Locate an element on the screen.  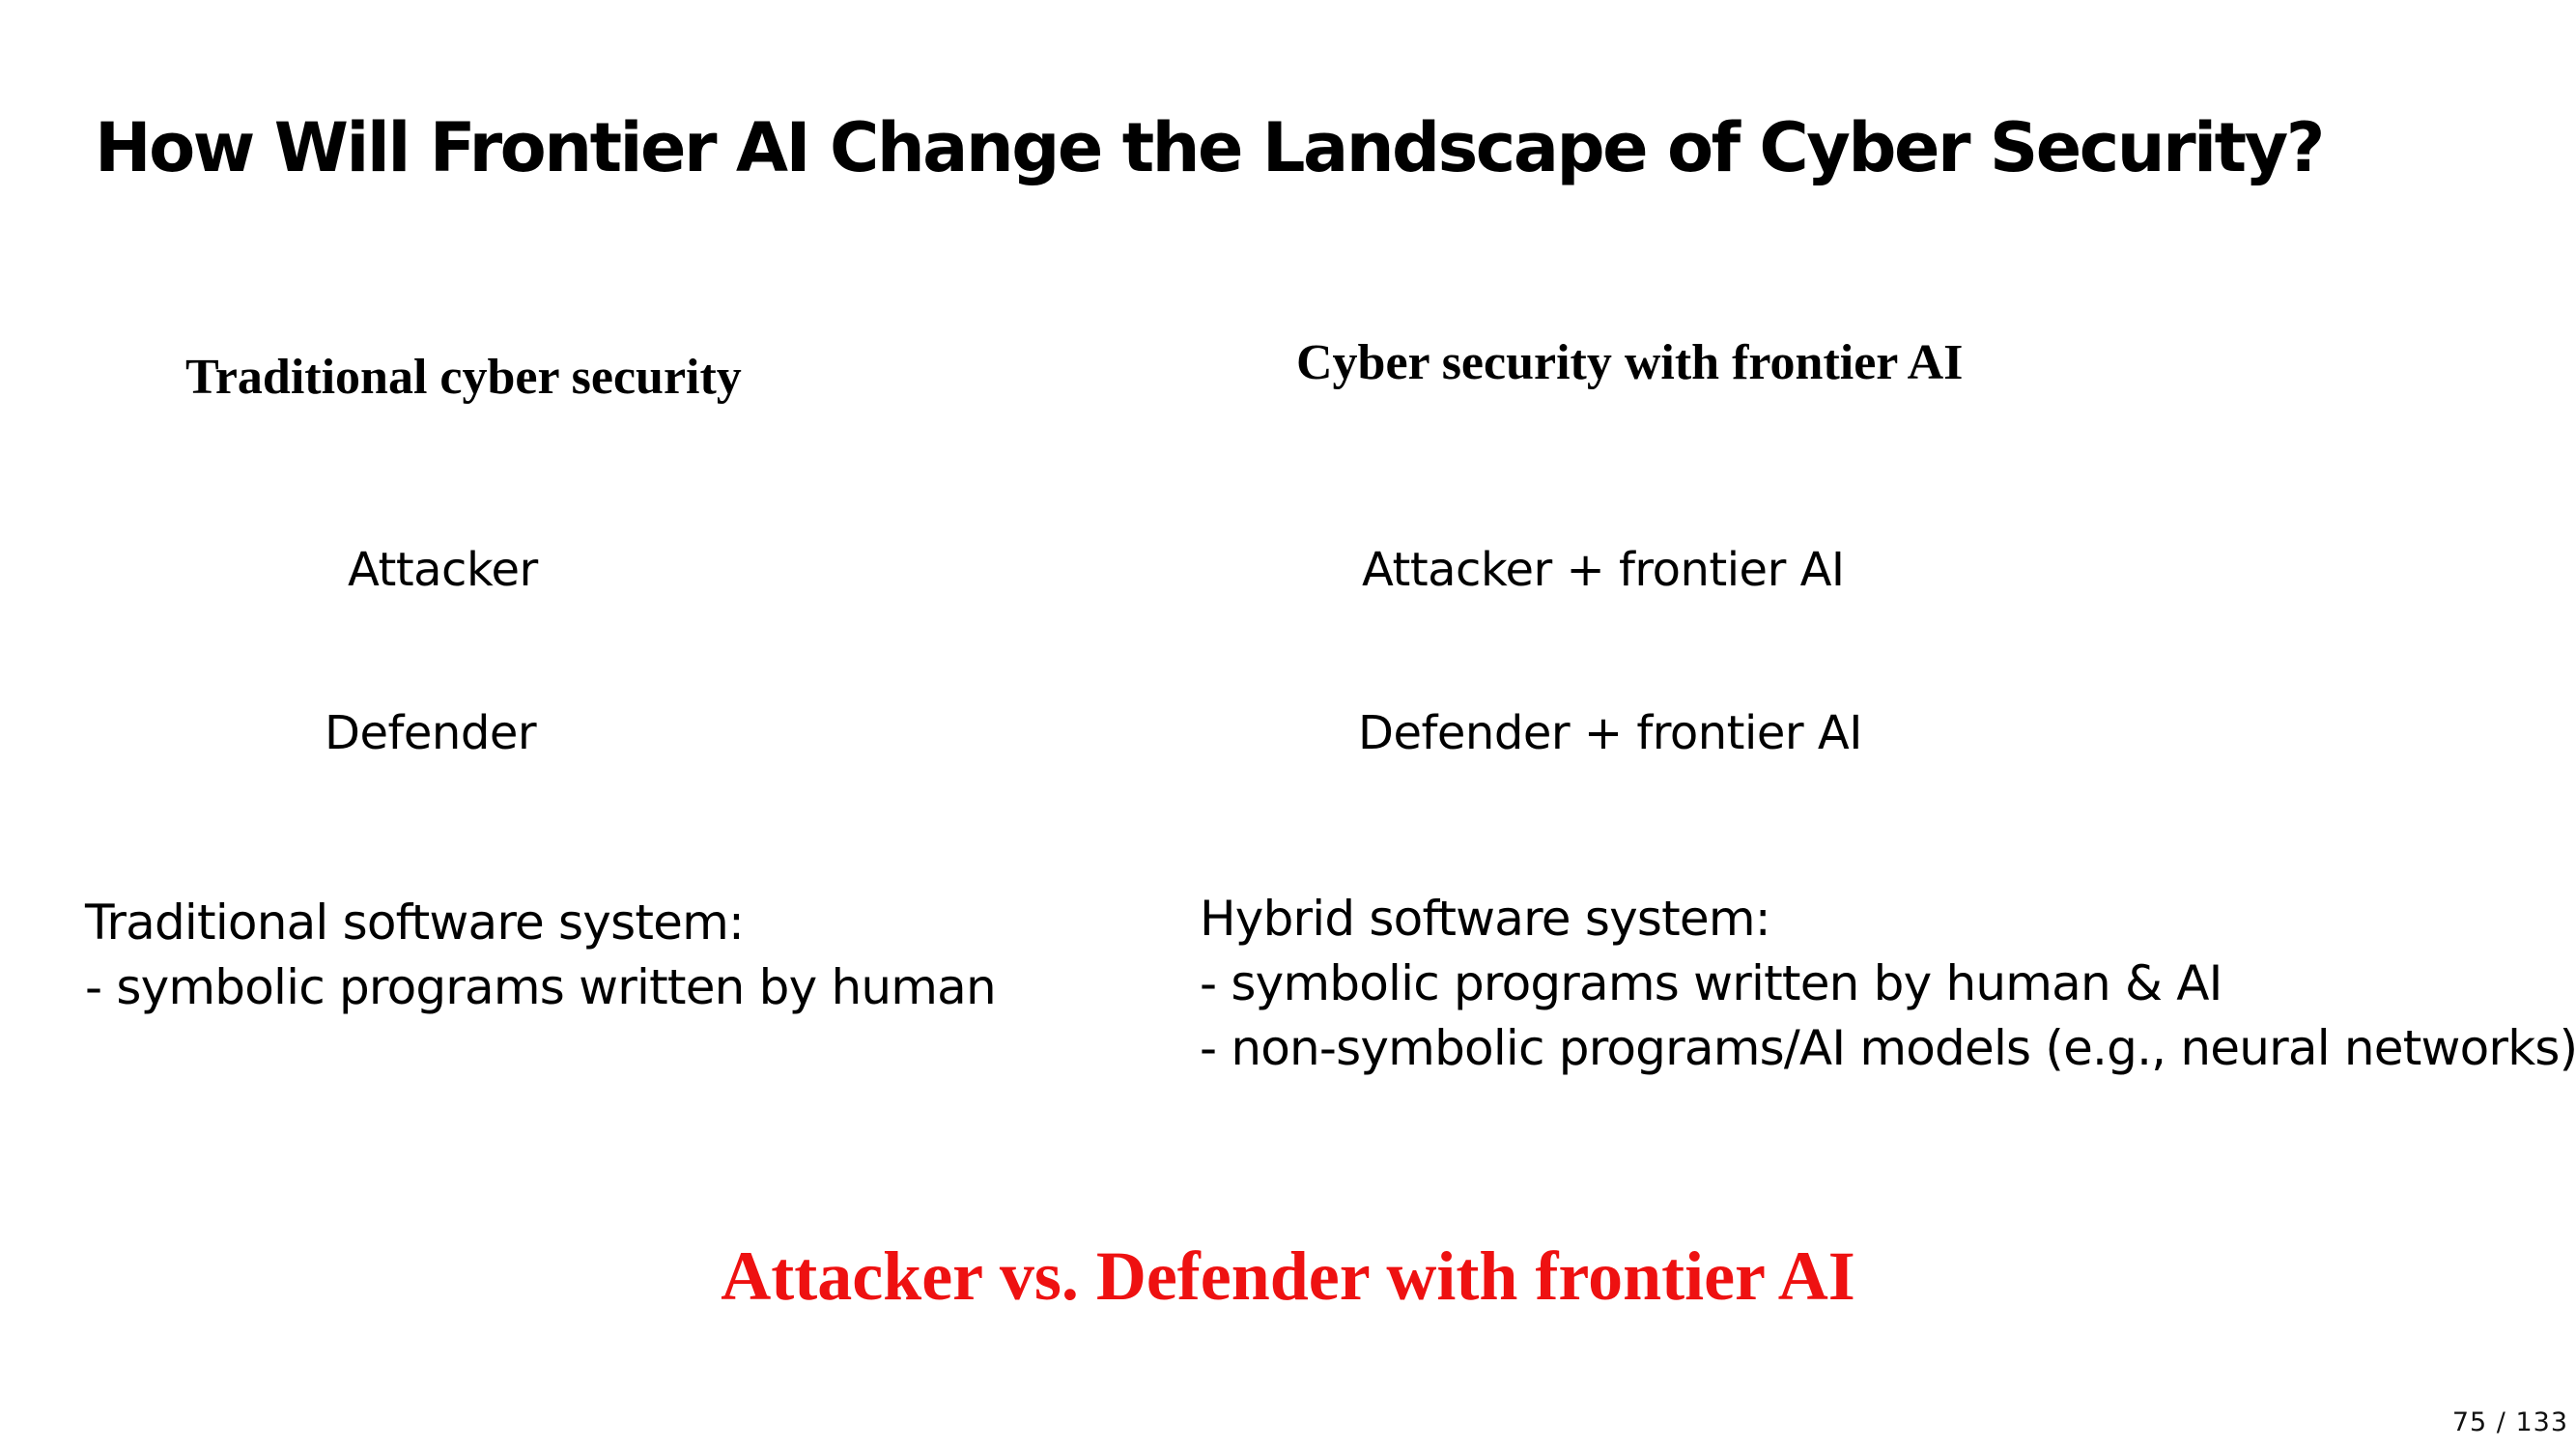
traditional-defender-label: Defender is located at coordinates (431, 733).